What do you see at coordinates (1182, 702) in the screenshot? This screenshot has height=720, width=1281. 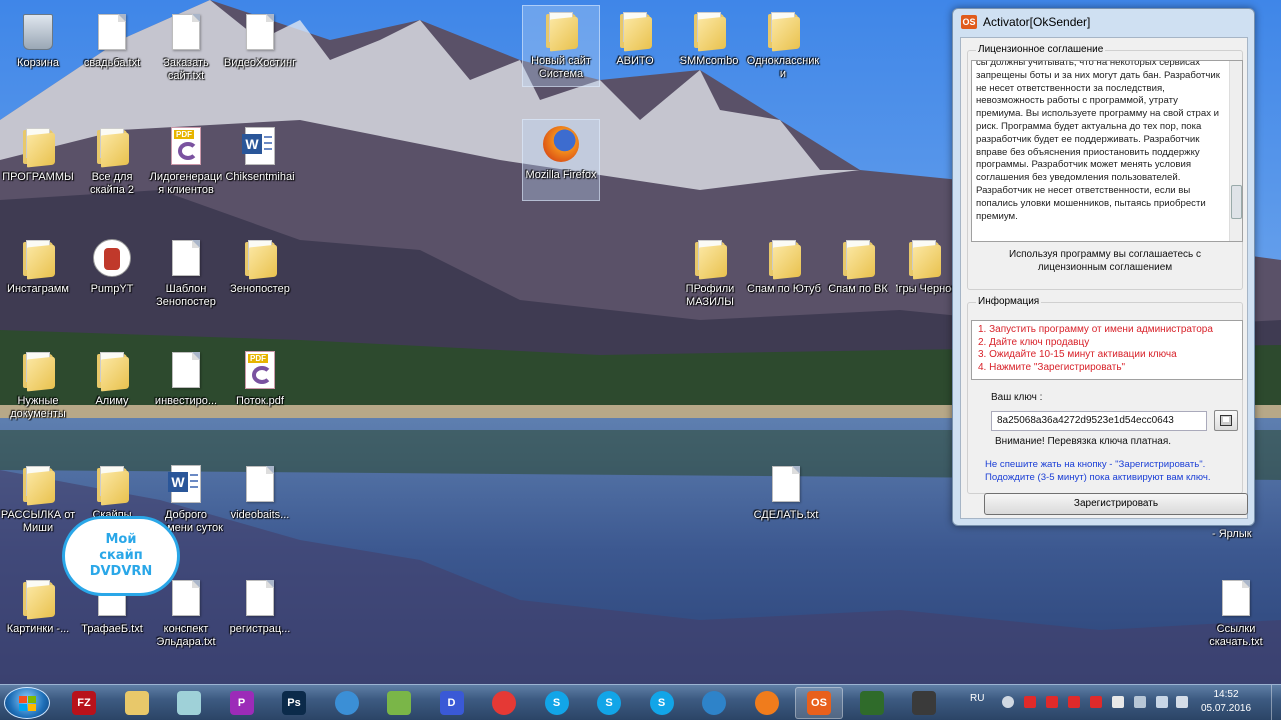 I see `tray-volume-icon` at bounding box center [1182, 702].